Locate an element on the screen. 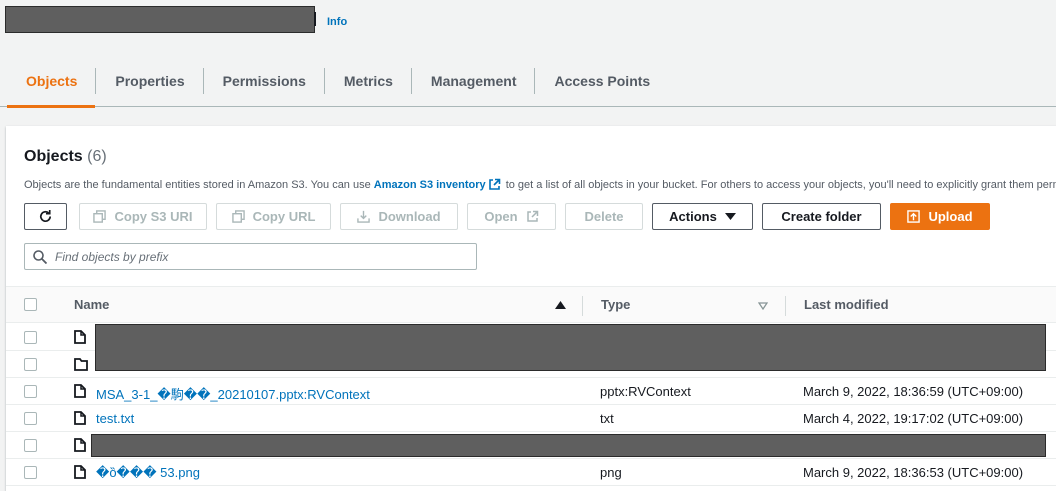 The image size is (1056, 491). upload-label: Upload is located at coordinates (950, 216).